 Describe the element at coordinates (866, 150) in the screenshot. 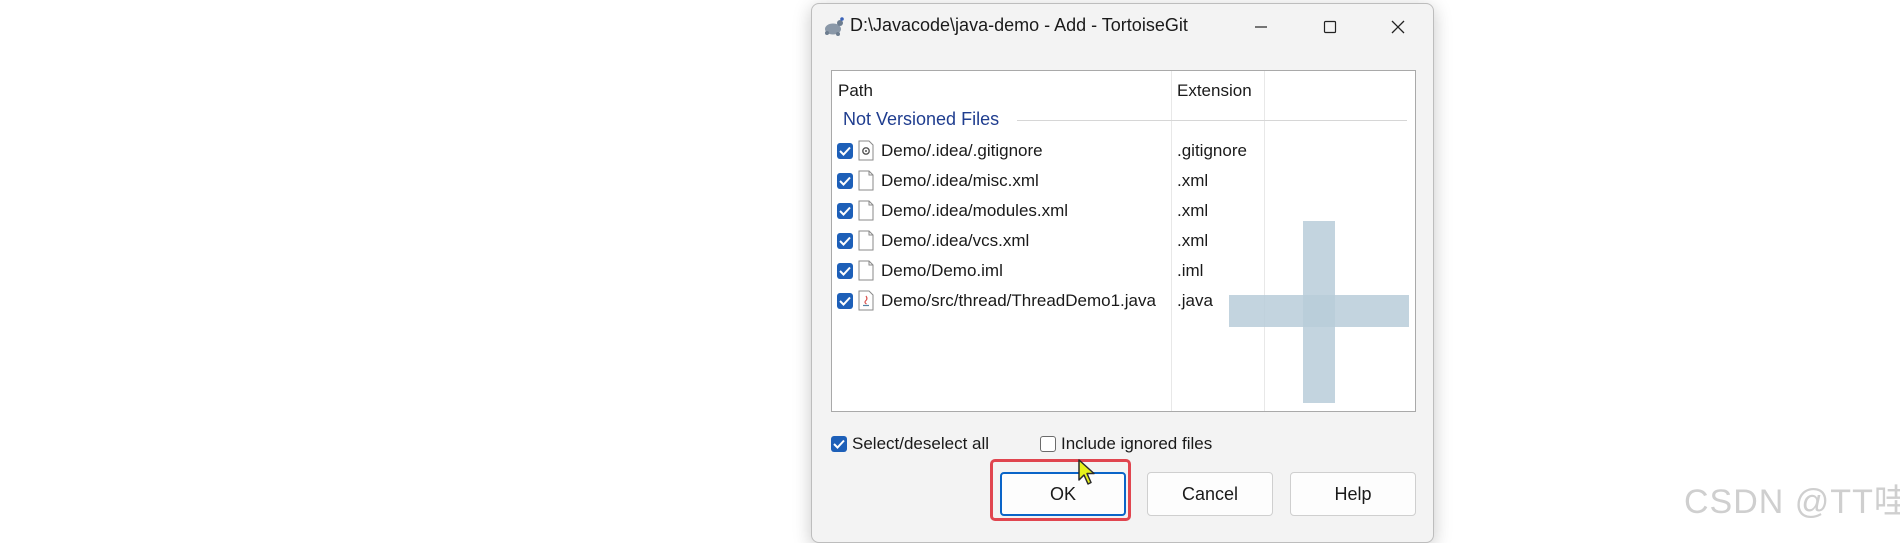

I see `config-file-icon` at that location.